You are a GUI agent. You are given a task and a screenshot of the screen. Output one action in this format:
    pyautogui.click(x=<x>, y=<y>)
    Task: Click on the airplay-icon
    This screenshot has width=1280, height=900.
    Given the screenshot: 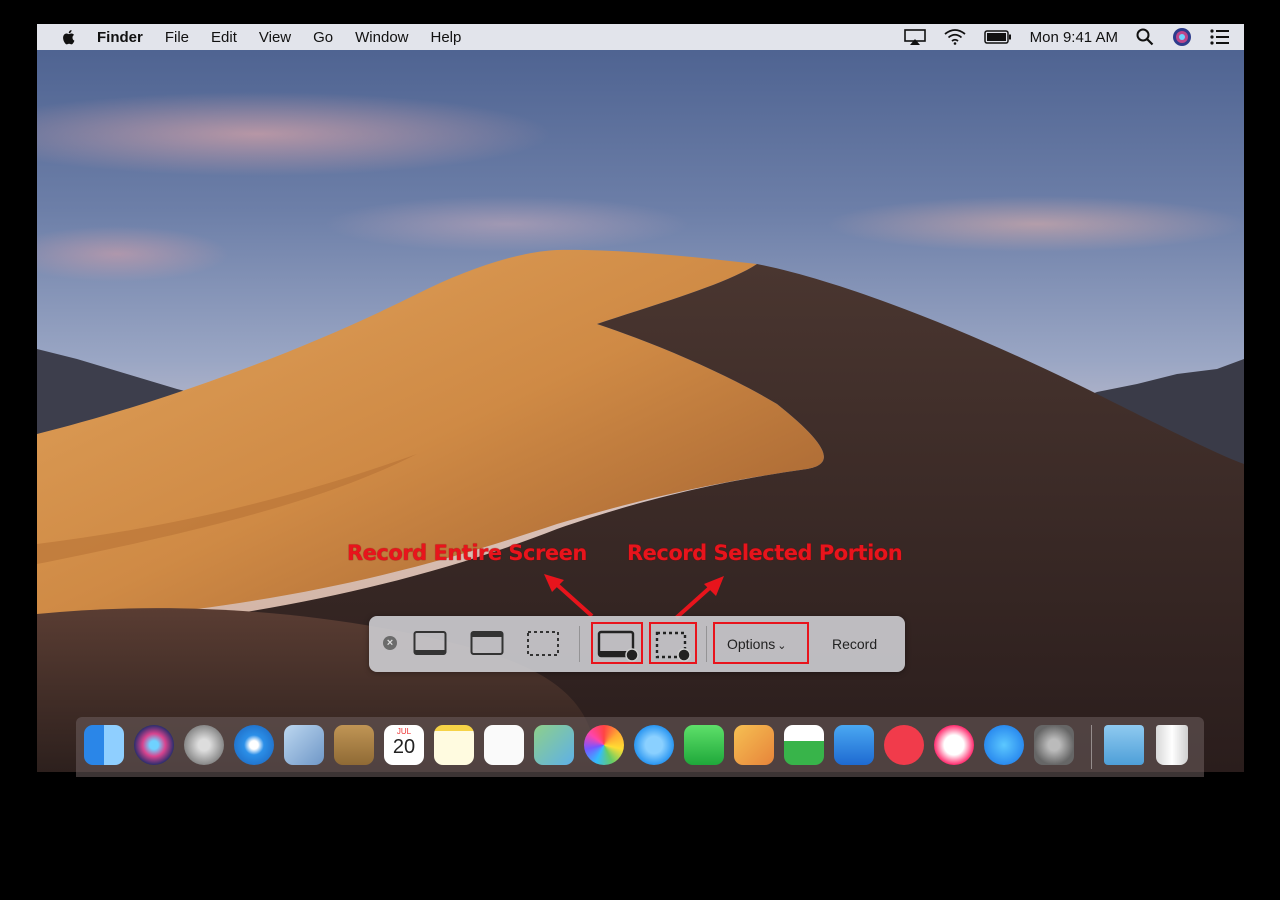 What is the action you would take?
    pyautogui.click(x=914, y=37)
    